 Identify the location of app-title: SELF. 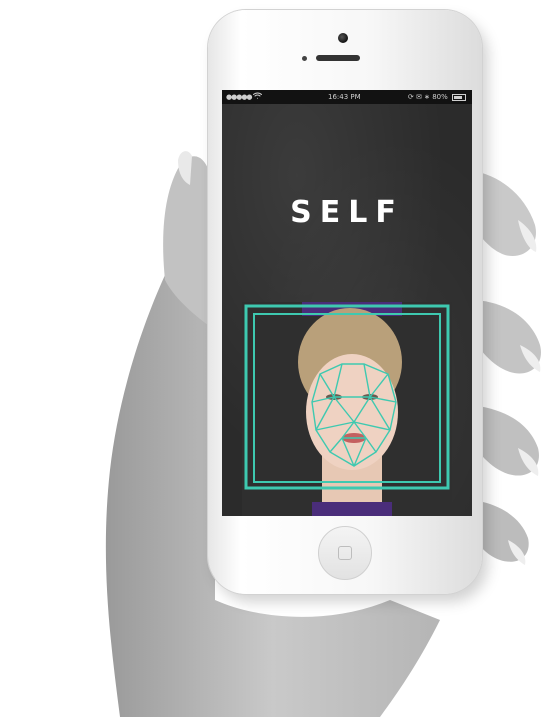
(347, 212).